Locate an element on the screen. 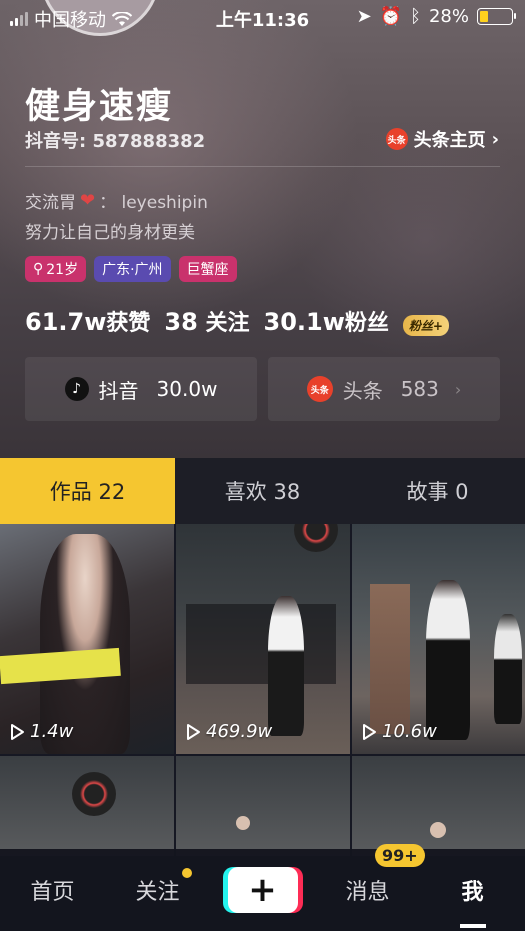 The height and width of the screenshot is (931, 525). douyin-label: 抖音 is located at coordinates (118, 390).